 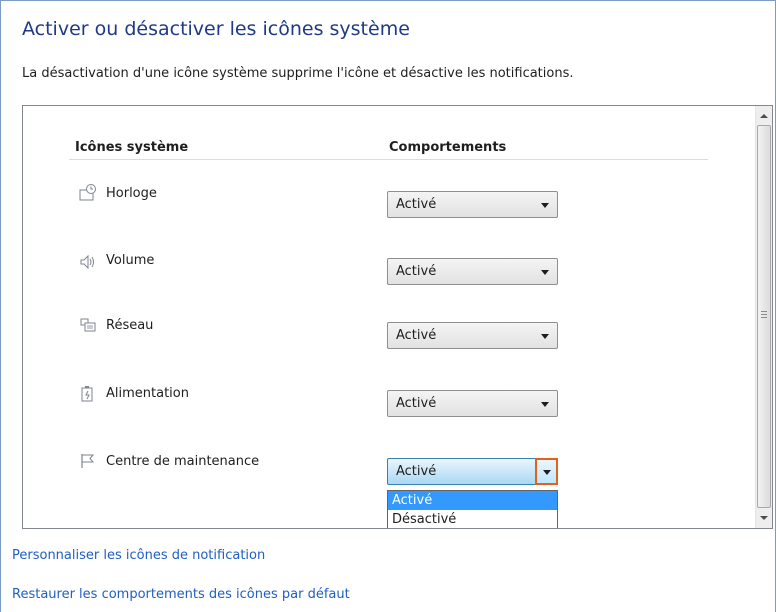 I want to click on flag-icon, so click(x=88, y=461).